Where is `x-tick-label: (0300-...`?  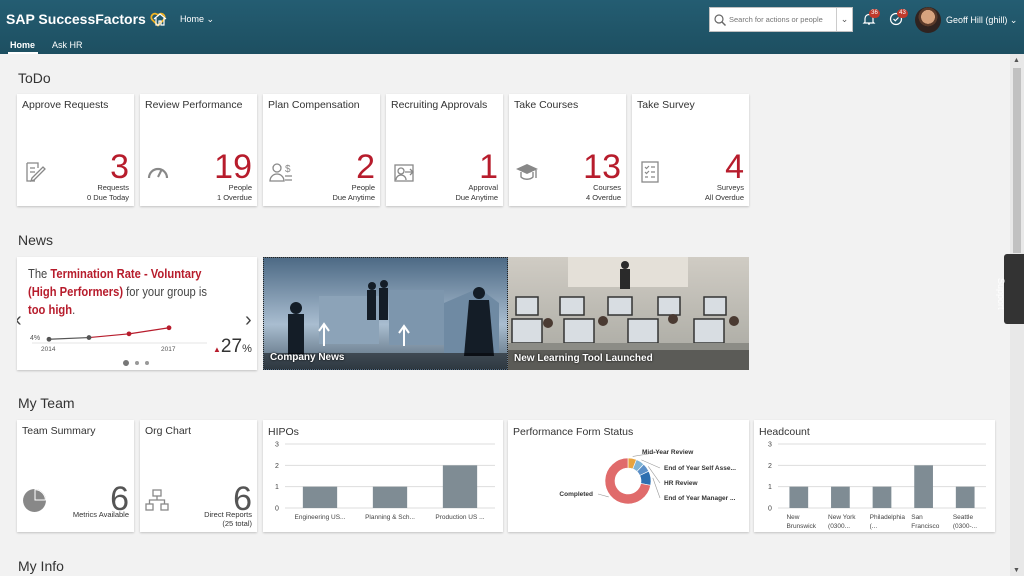
x-tick-label: (0300-... is located at coordinates (965, 526).